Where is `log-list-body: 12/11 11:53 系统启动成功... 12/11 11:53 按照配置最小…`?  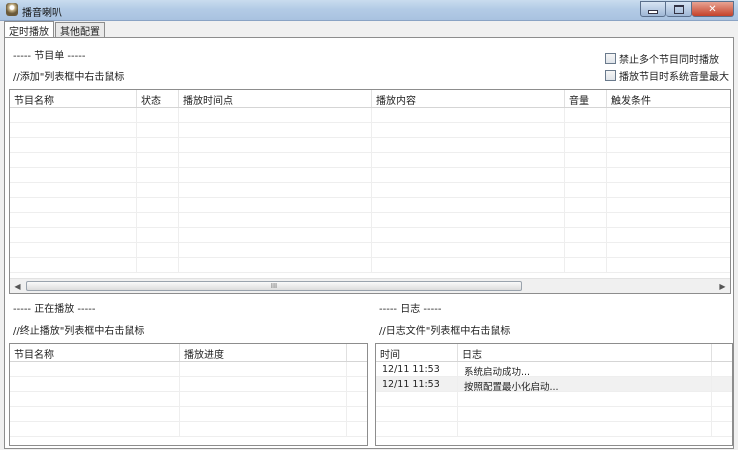
log-list-body: 12/11 11:53 系统启动成功... 12/11 11:53 按照配置最小… is located at coordinates (554, 399).